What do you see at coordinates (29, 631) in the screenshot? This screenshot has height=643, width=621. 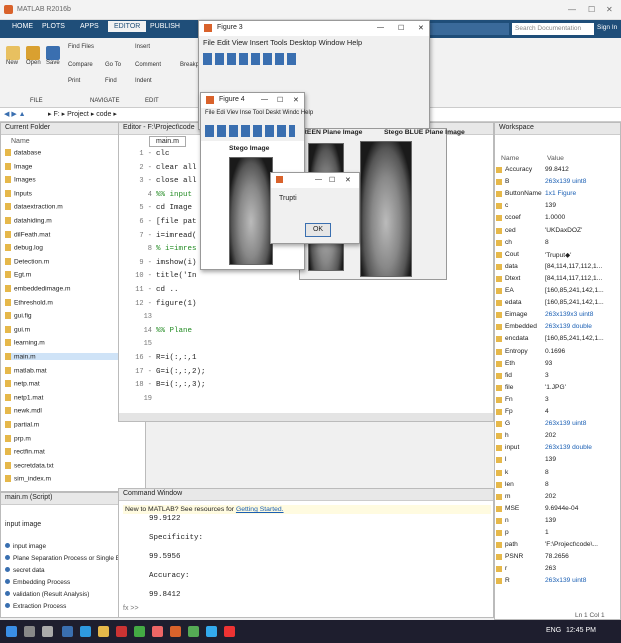 I see `search-icon` at bounding box center [29, 631].